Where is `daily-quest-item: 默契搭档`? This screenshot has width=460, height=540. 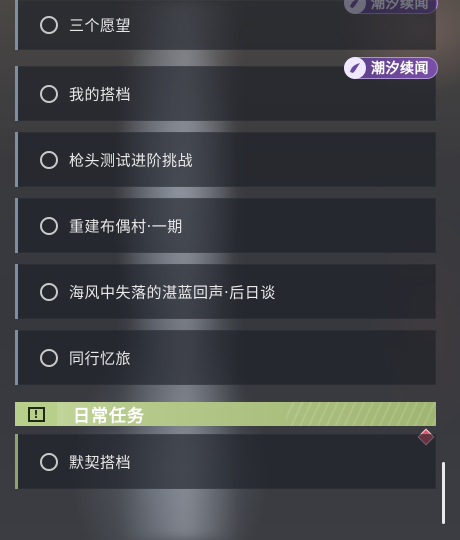 daily-quest-item: 默契搭档 is located at coordinates (225, 461).